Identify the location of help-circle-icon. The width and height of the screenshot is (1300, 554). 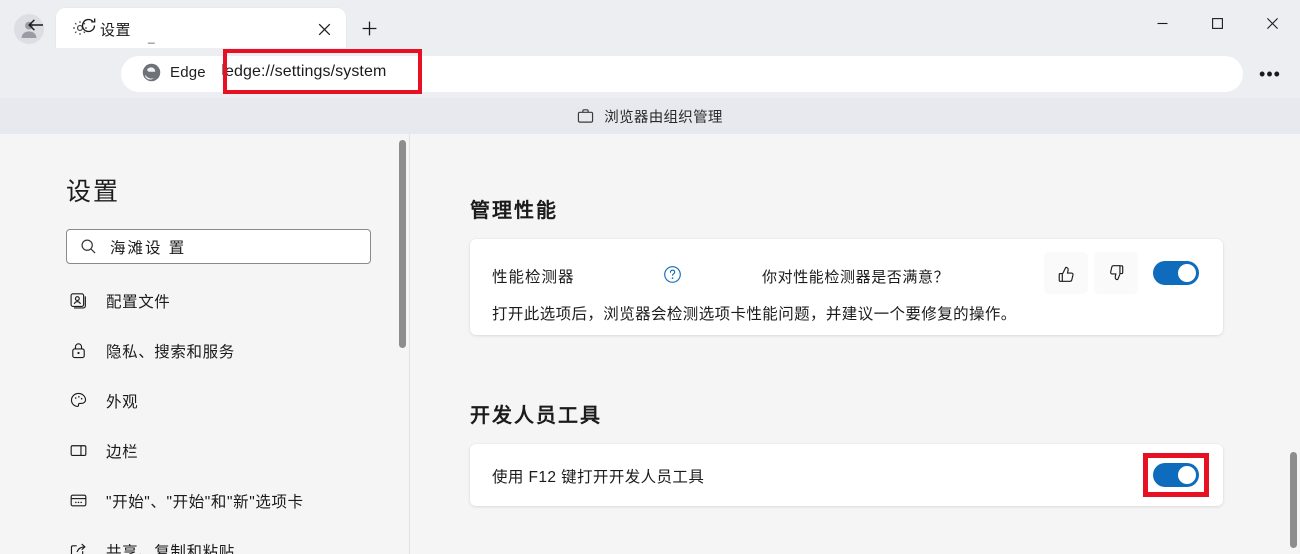
(672, 277).